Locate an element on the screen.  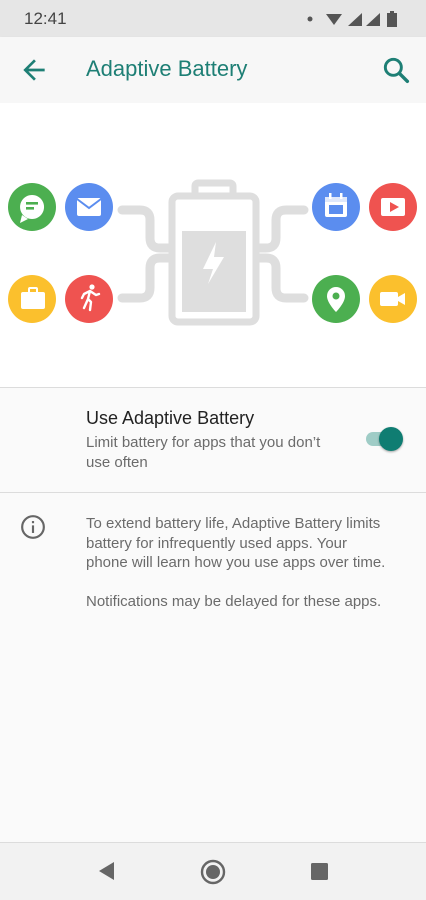
navigation-bar is located at coordinates (213, 871).